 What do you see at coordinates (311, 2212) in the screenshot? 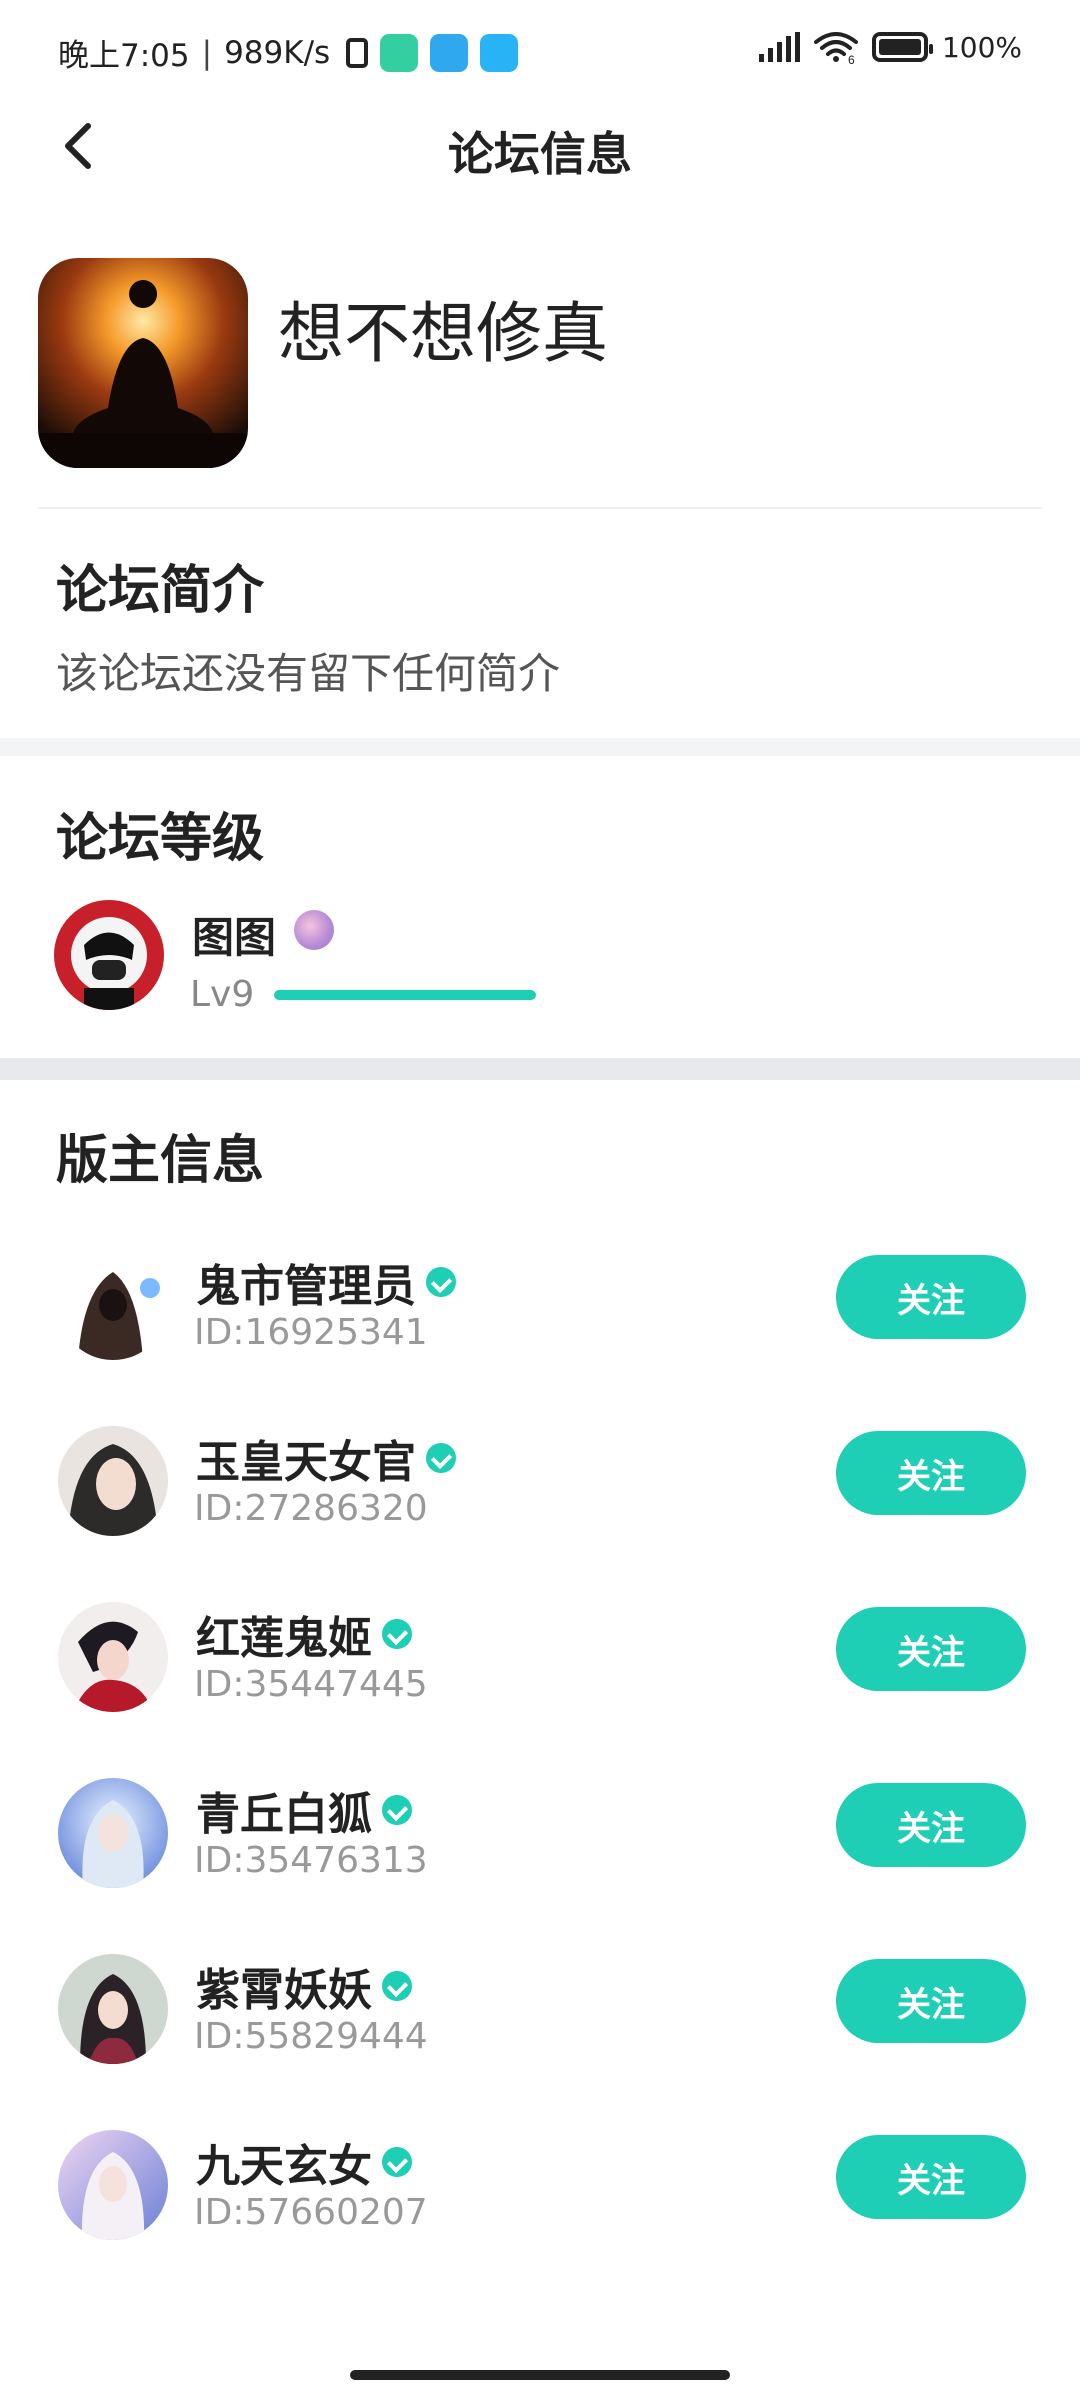
I see `moderator-id: ID:57660207` at bounding box center [311, 2212].